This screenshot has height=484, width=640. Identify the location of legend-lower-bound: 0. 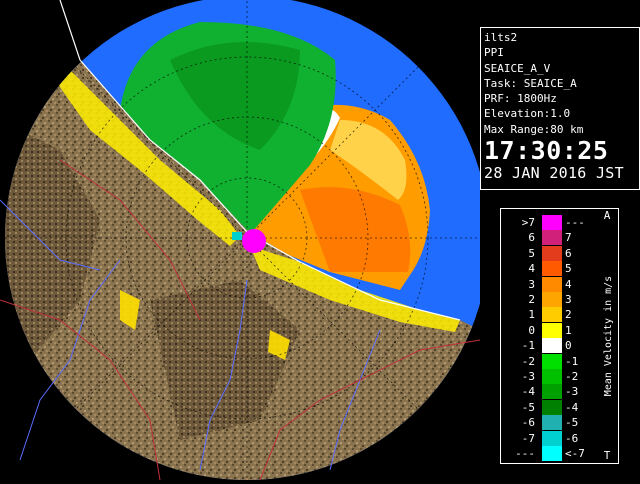
(531, 330).